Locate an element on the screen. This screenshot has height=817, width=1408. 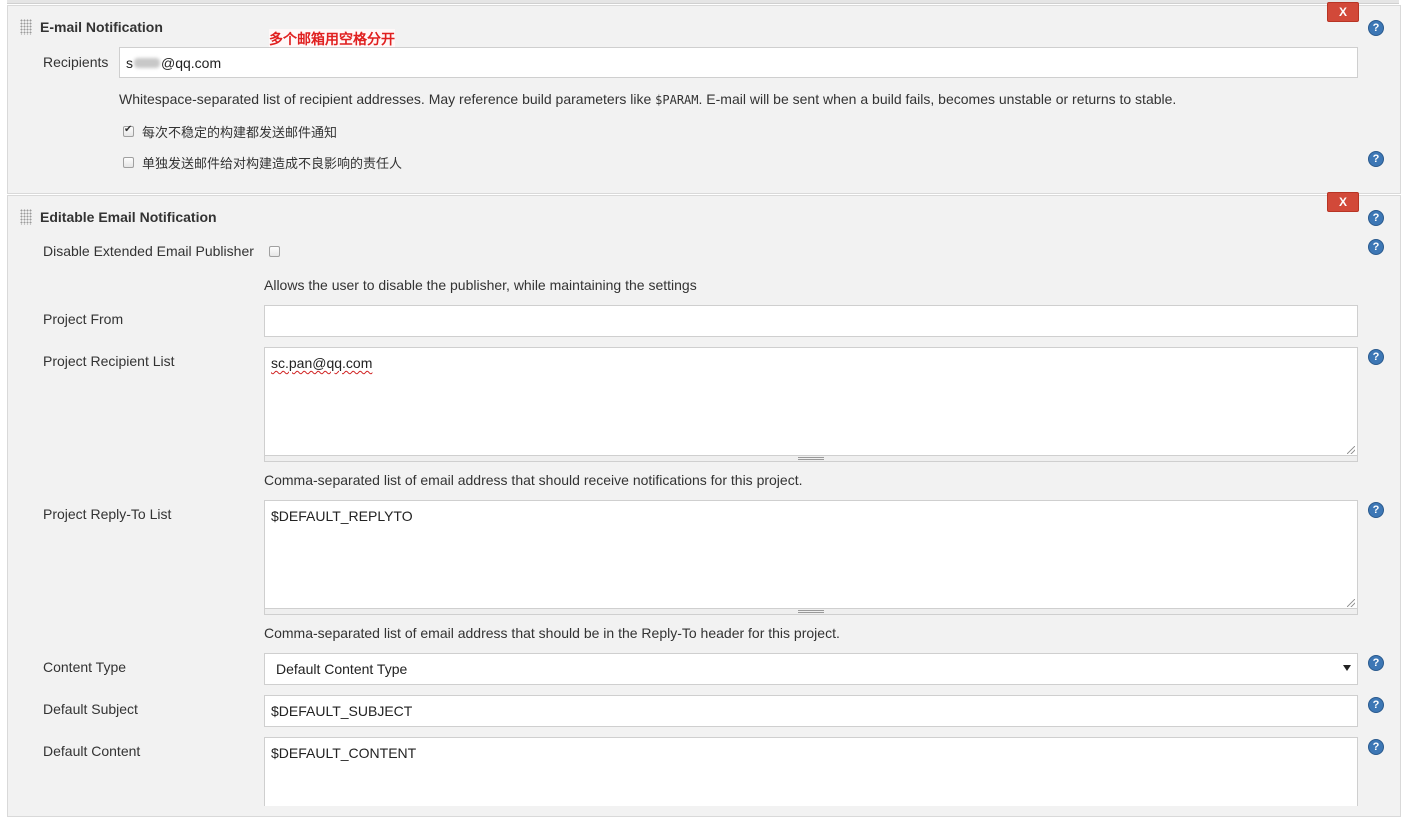
reply-to-textarea: $DEFAULT_REPLYTO is located at coordinates (811, 554).